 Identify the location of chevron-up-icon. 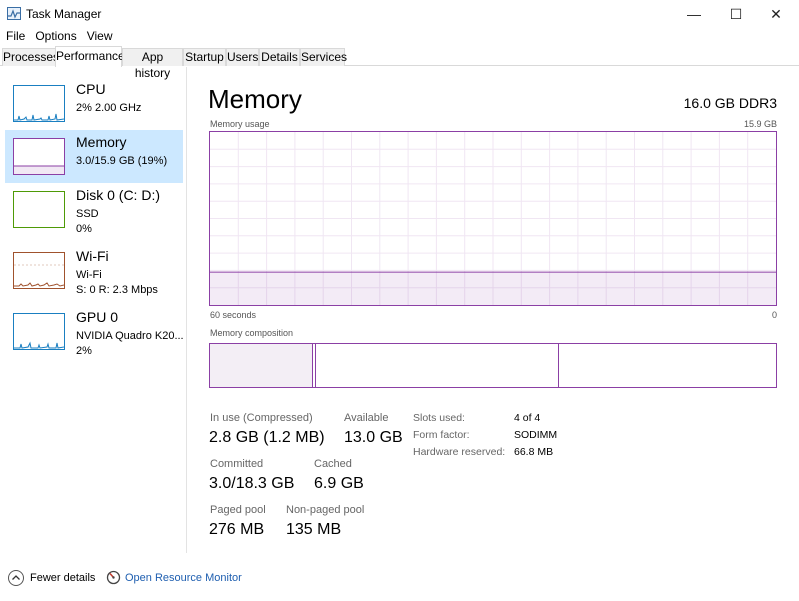
(16, 578).